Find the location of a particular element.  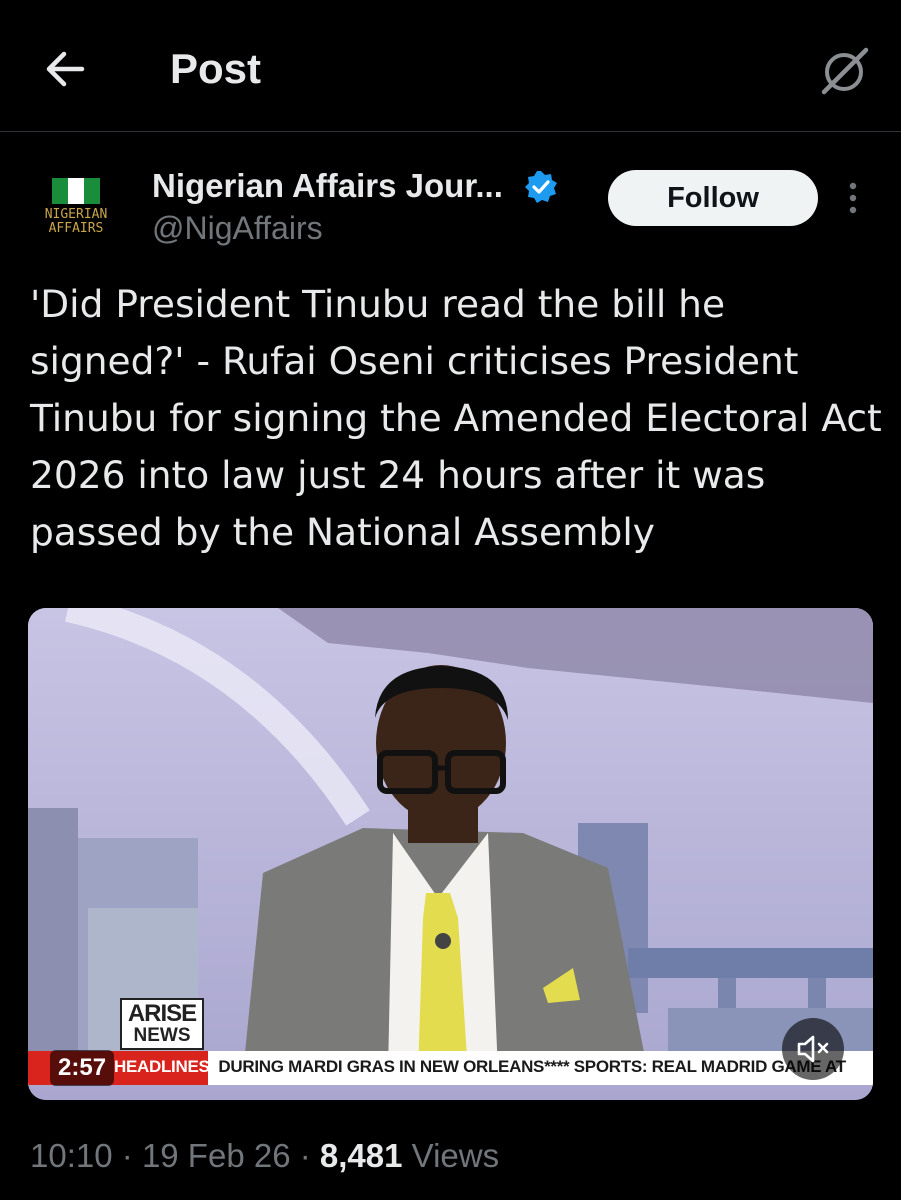

muted-speaker-icon is located at coordinates (813, 1049).